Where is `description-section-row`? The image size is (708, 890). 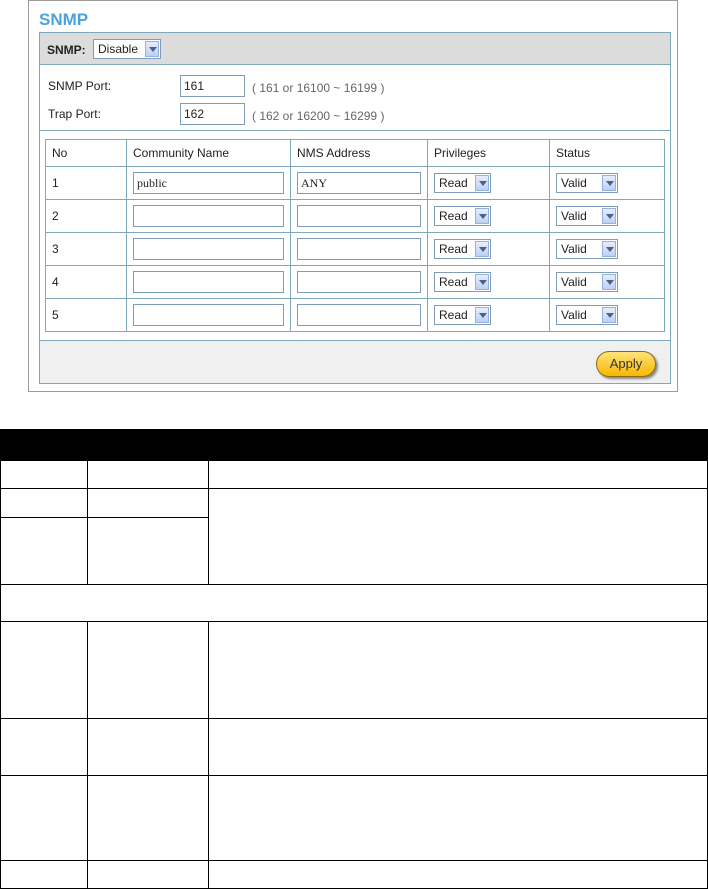 description-section-row is located at coordinates (354, 603).